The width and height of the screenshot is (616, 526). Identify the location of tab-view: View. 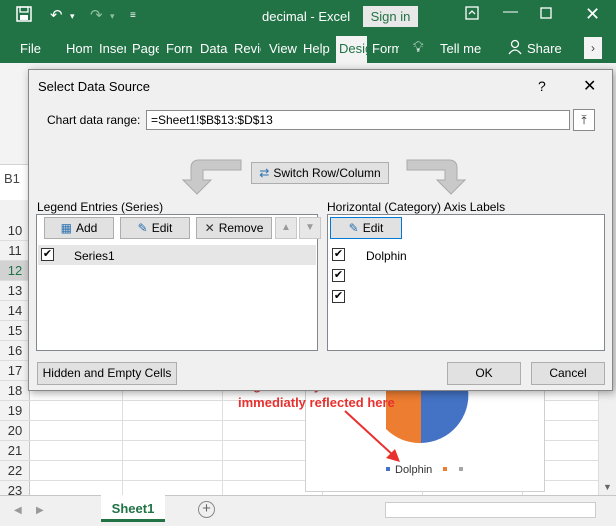
(283, 48).